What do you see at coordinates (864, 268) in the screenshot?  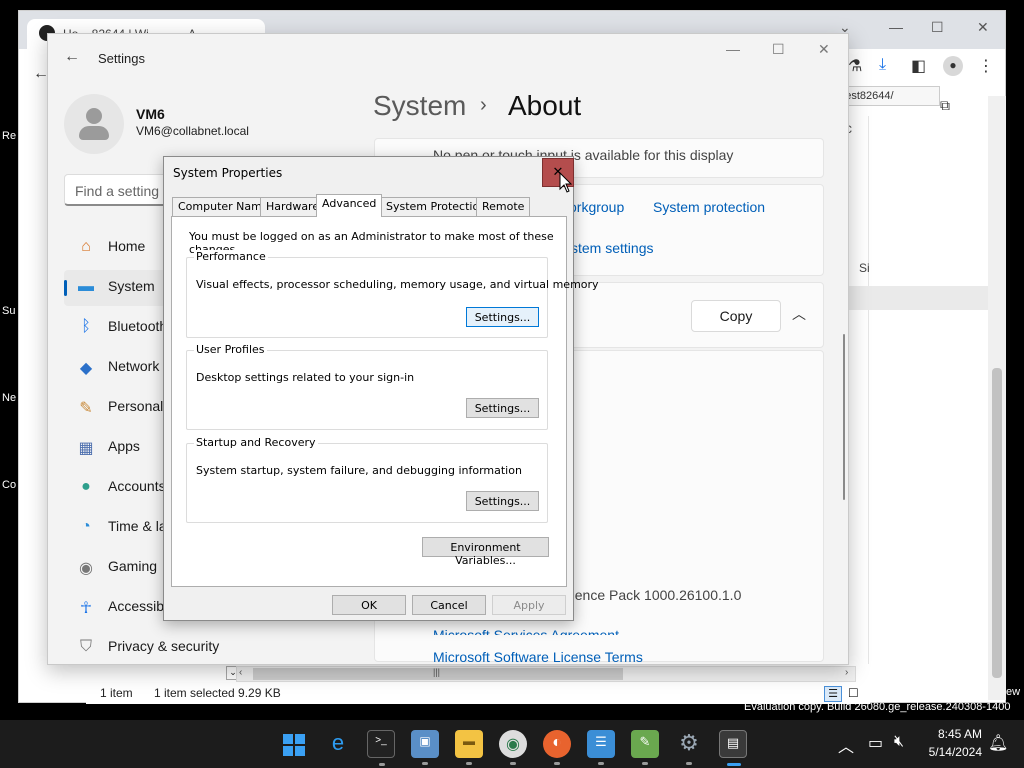 I see `partial-label: Si` at bounding box center [864, 268].